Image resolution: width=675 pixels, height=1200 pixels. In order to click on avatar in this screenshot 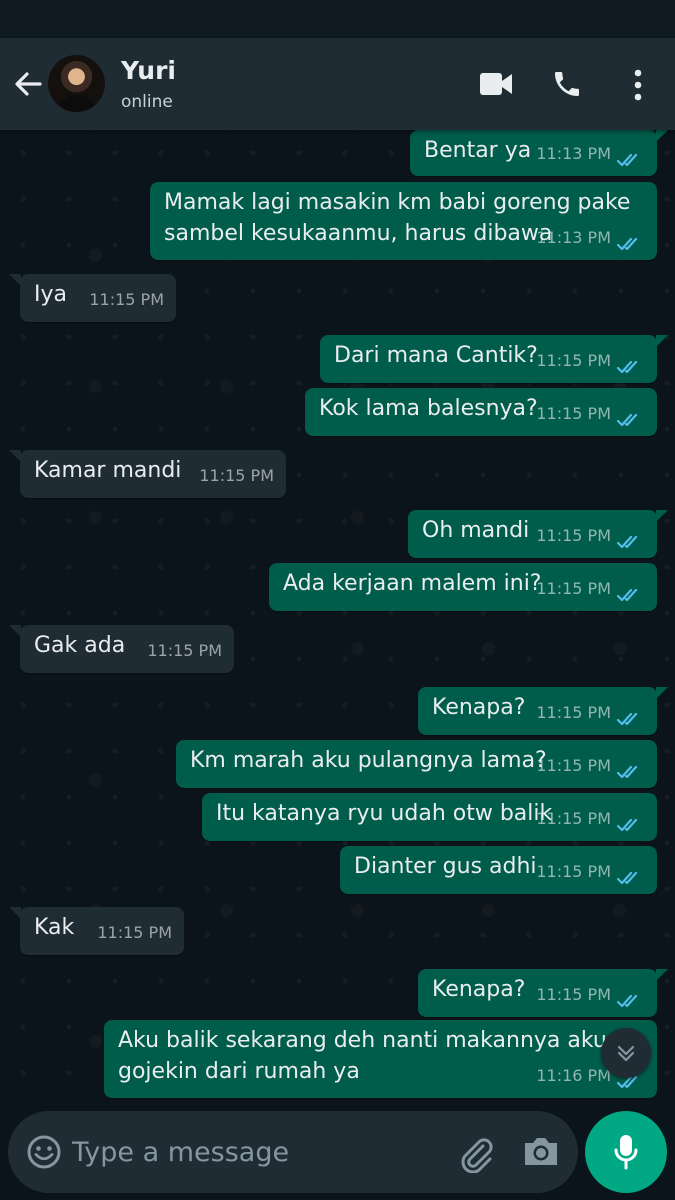, I will do `click(76, 83)`.